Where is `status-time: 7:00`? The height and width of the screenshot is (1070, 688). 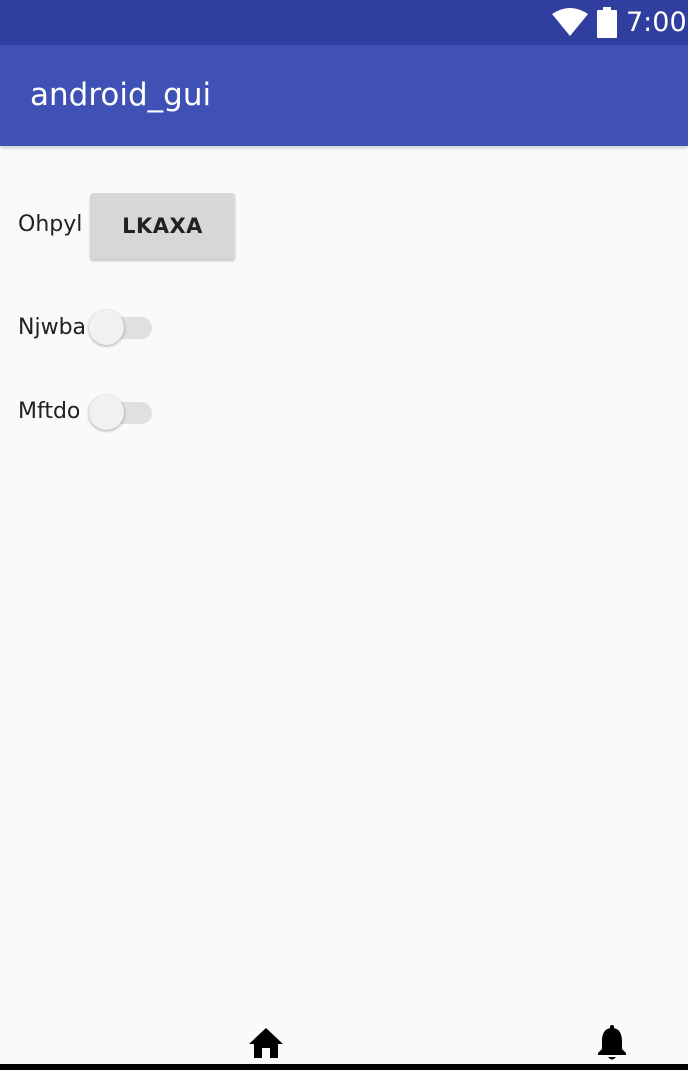 status-time: 7:00 is located at coordinates (656, 22).